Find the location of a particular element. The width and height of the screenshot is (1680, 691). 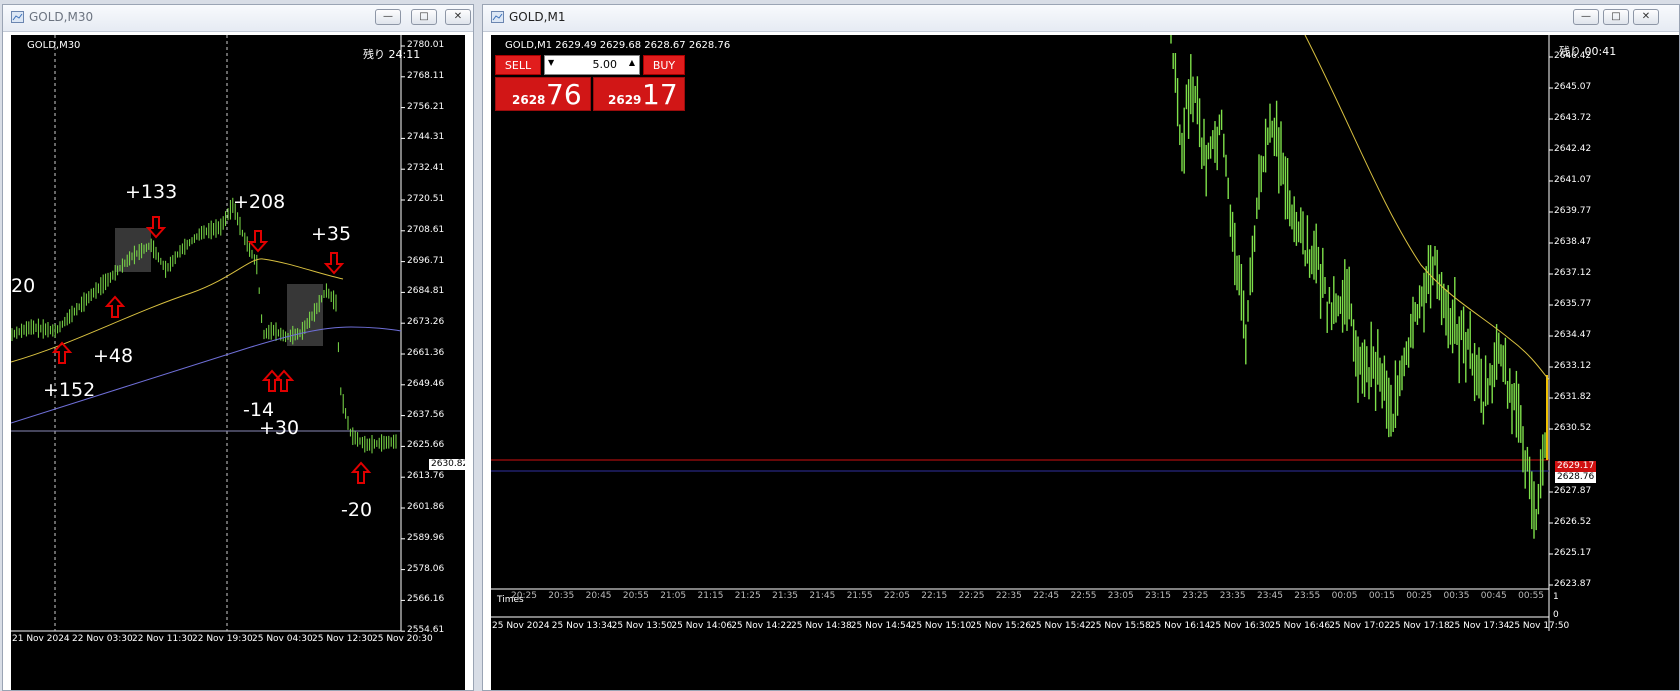

time-axis-label: 22 Nov 19:30 is located at coordinates (222, 639).